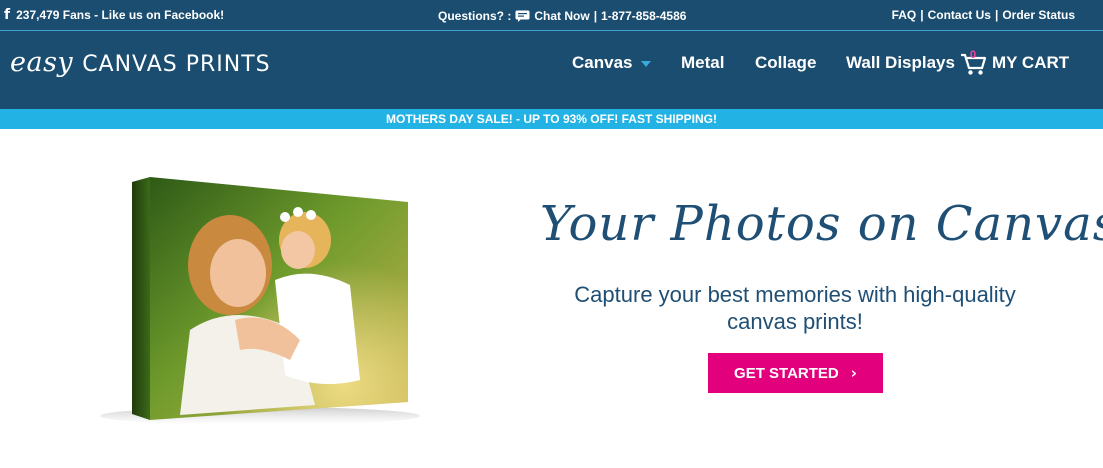  I want to click on hero-headline: Your Photos on Canvas!, so click(821, 224).